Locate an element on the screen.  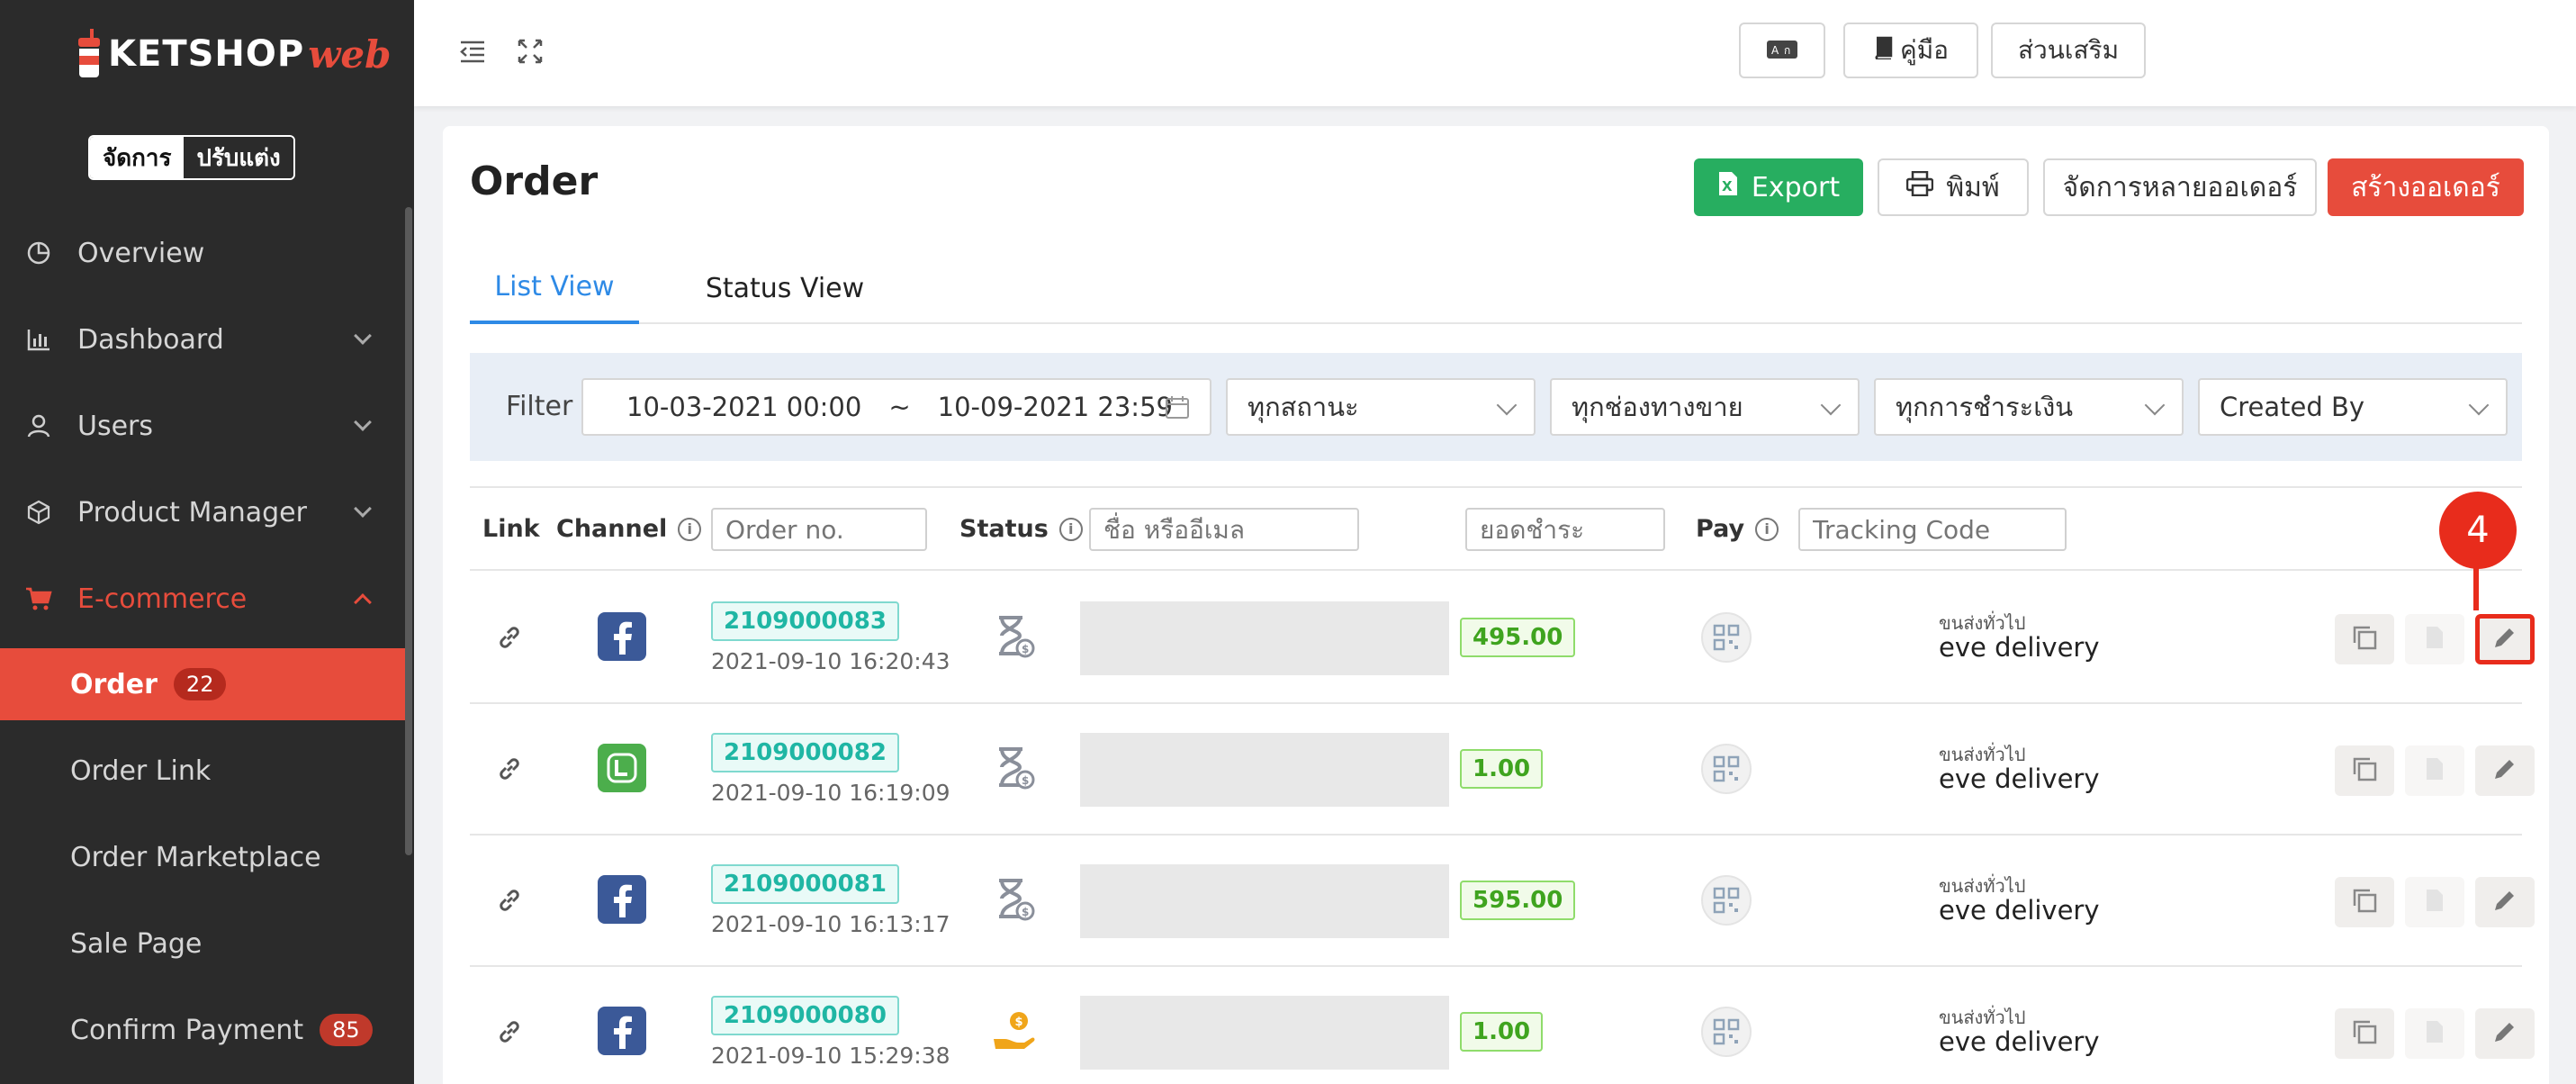
mode-manage-button: จัดการ is located at coordinates (137, 157).